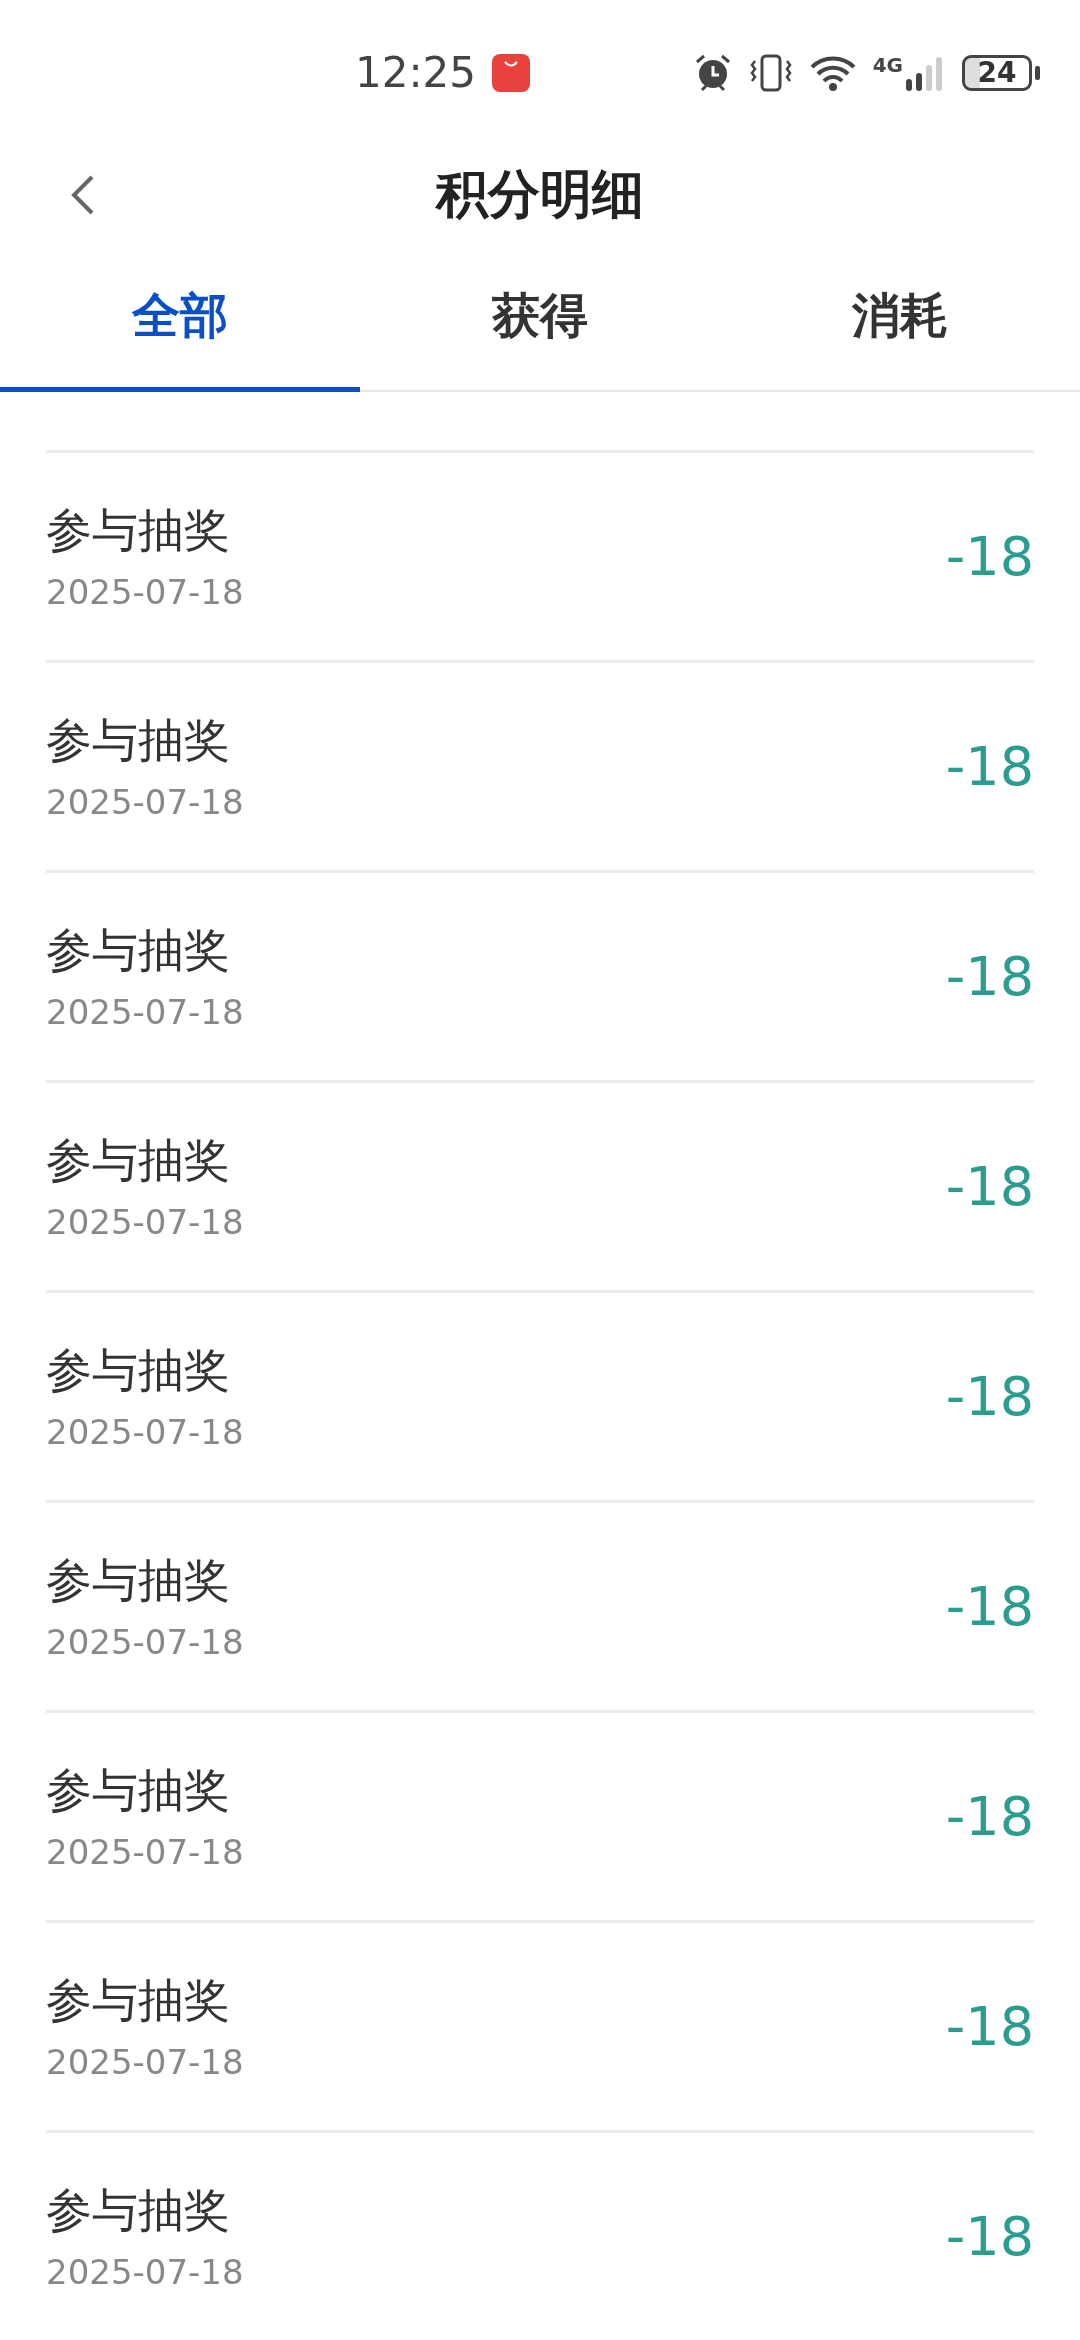 The height and width of the screenshot is (2340, 1080). What do you see at coordinates (416, 73) in the screenshot?
I see `status-time: 12:25` at bounding box center [416, 73].